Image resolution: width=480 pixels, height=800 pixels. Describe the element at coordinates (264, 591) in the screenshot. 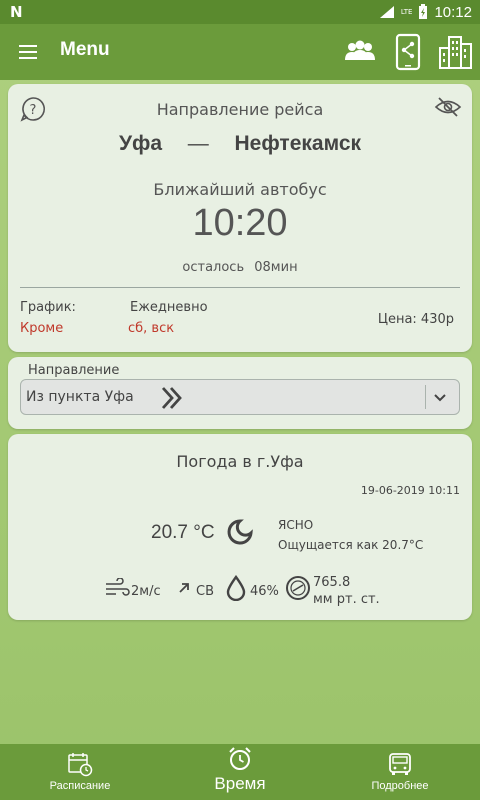

I see `humidity: 46%` at that location.